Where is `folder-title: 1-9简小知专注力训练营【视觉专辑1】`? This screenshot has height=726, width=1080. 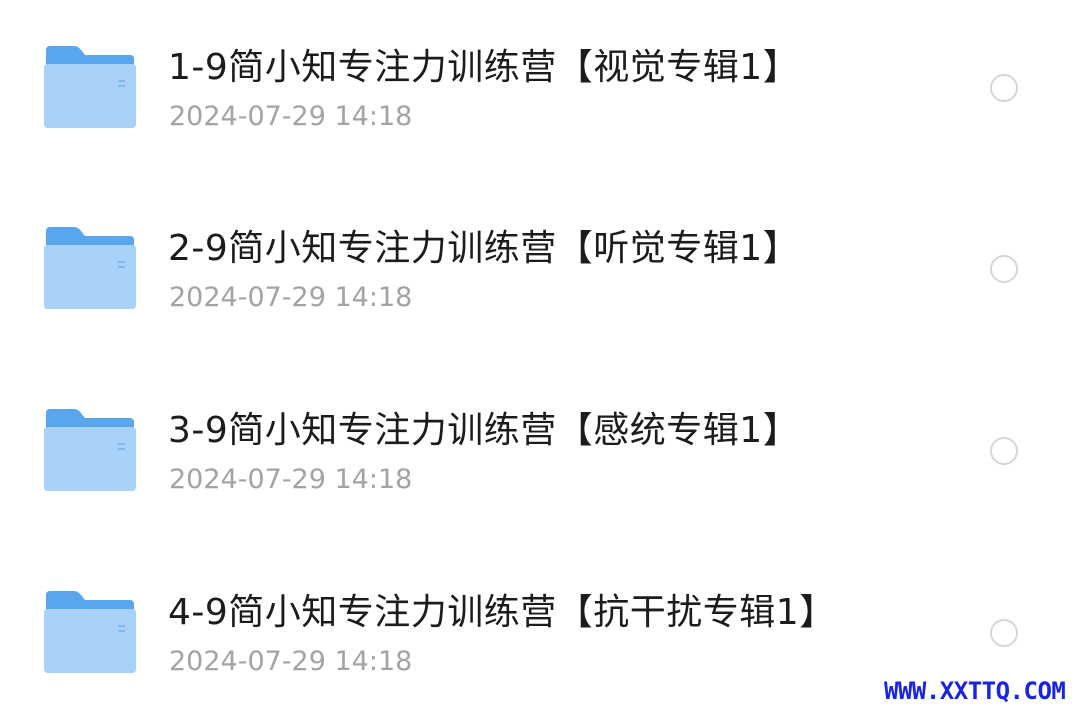
folder-title: 1-9简小知专注力训练营【视觉专辑1】 is located at coordinates (484, 67).